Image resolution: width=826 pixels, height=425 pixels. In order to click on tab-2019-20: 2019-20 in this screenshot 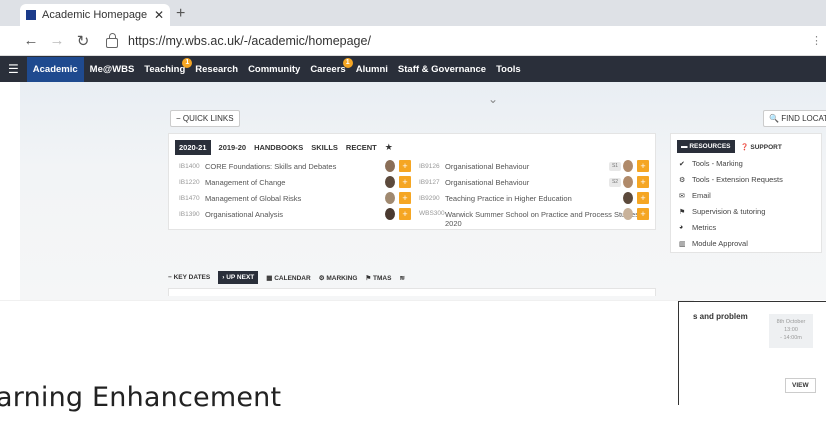, I will do `click(233, 147)`.